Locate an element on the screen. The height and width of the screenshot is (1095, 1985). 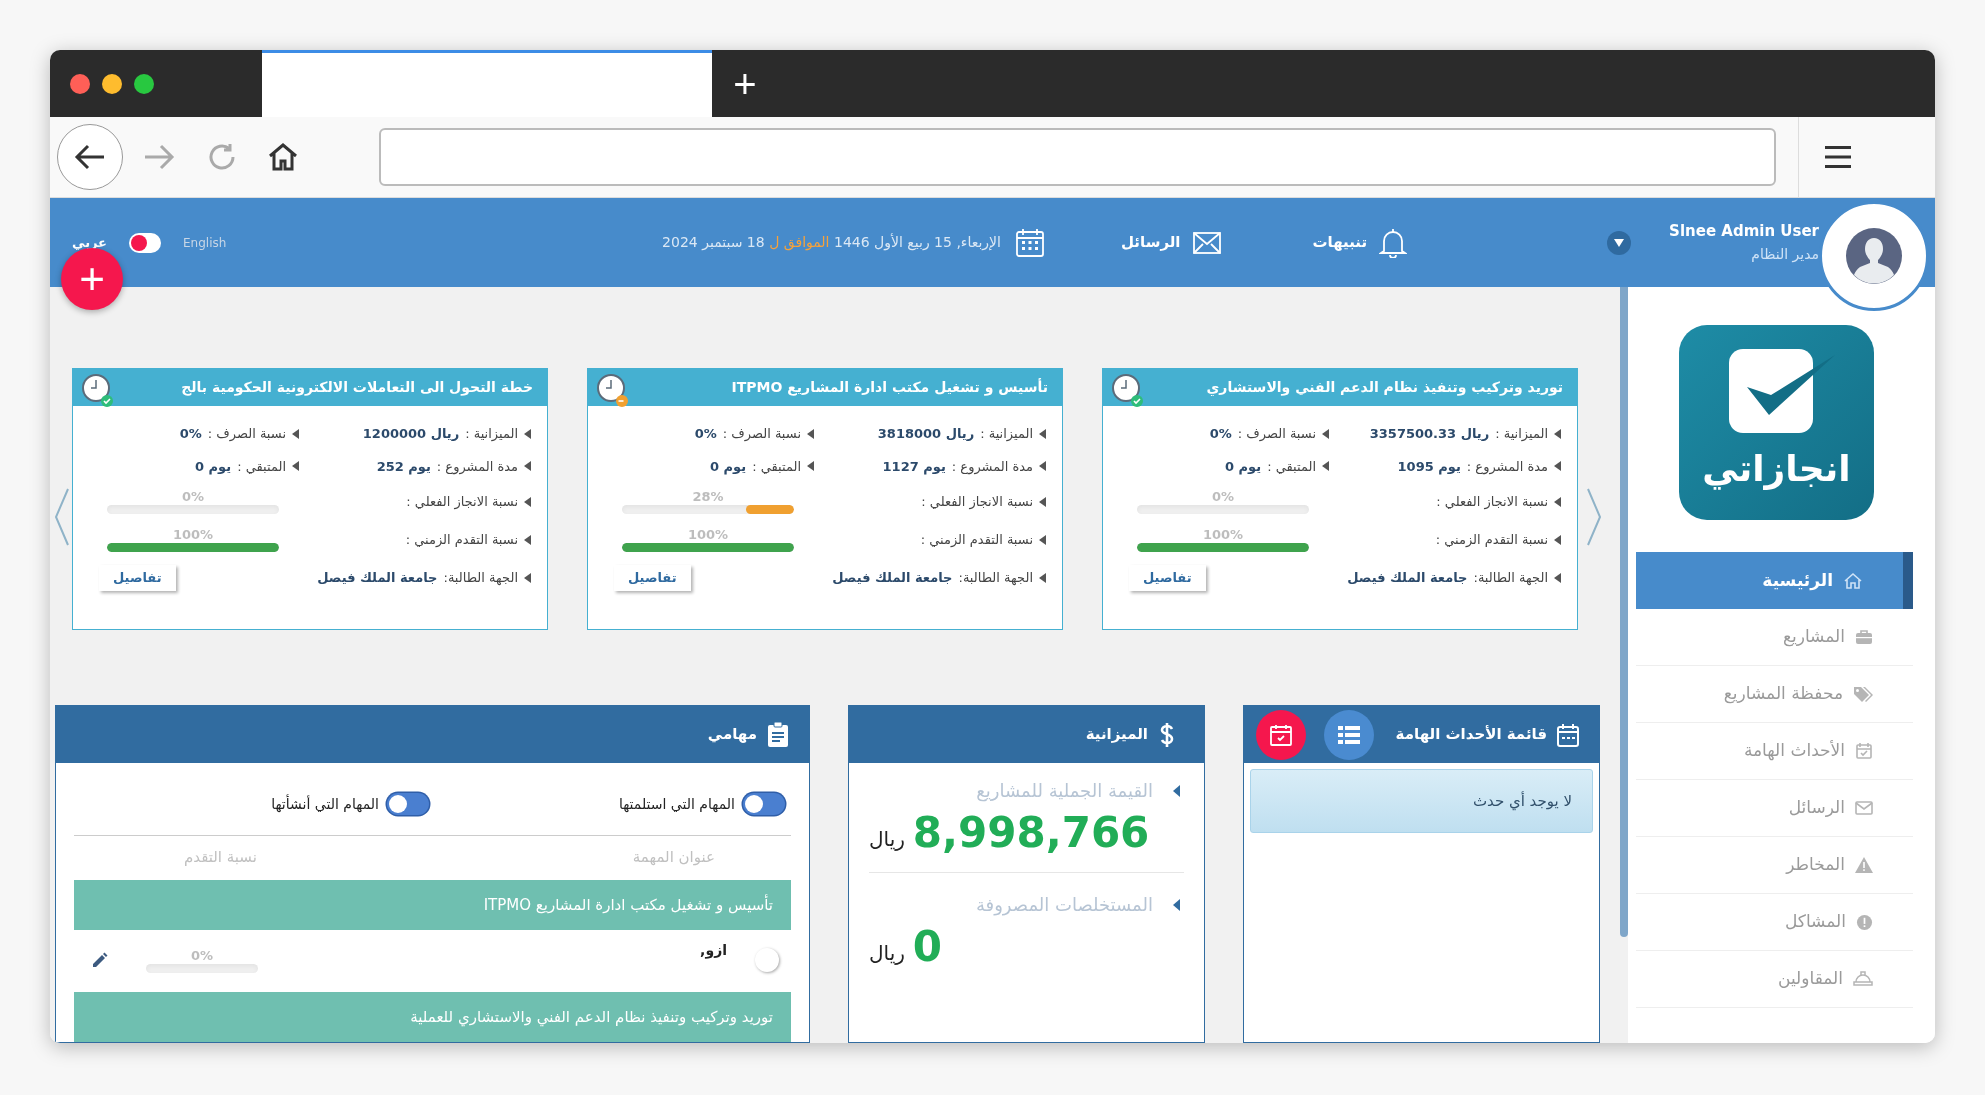
card-title: تأسيس و تشغيل مكتب ادارة المشاريع ITPMO is located at coordinates (889, 387).